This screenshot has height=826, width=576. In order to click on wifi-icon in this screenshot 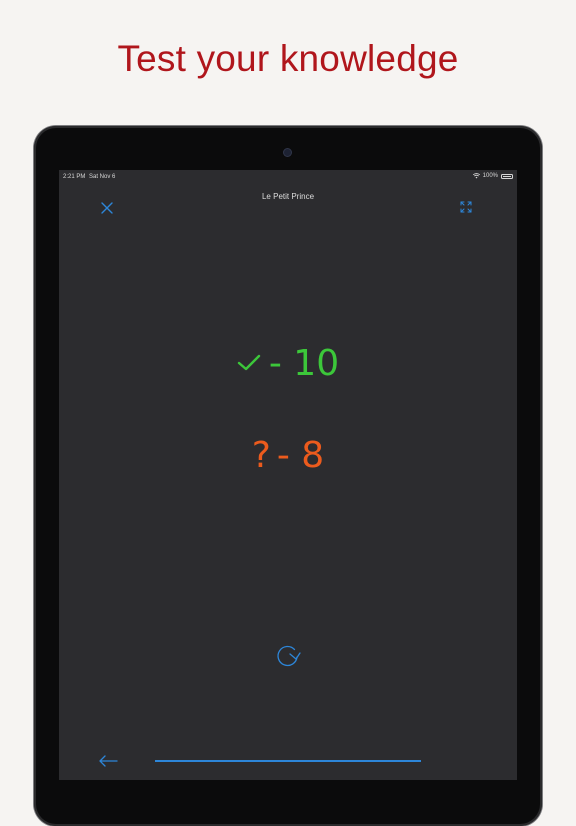, I will do `click(476, 176)`.